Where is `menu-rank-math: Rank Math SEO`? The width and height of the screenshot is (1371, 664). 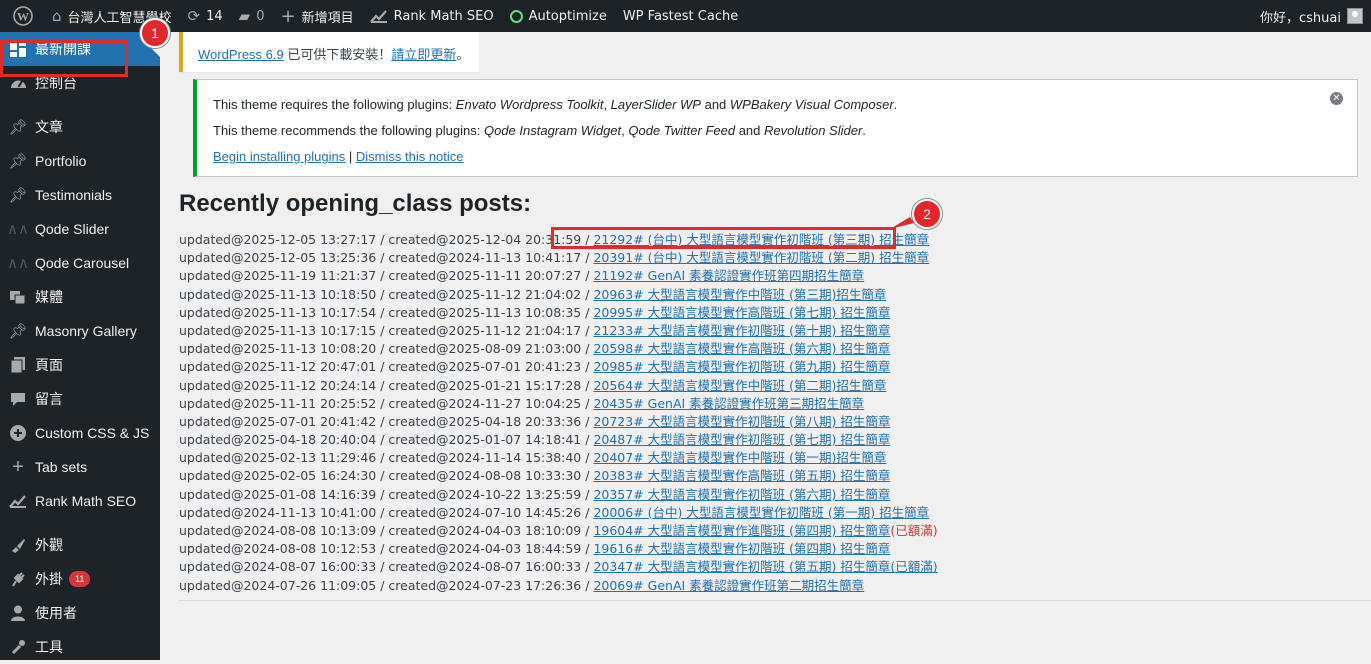 menu-rank-math: Rank Math SEO is located at coordinates (80, 501).